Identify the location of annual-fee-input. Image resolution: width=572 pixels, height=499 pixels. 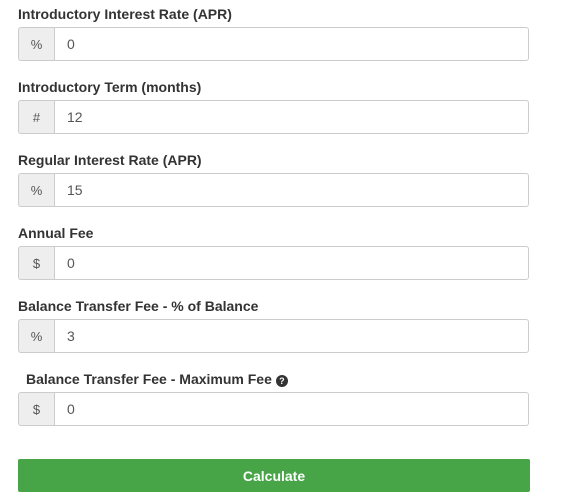
(291, 263).